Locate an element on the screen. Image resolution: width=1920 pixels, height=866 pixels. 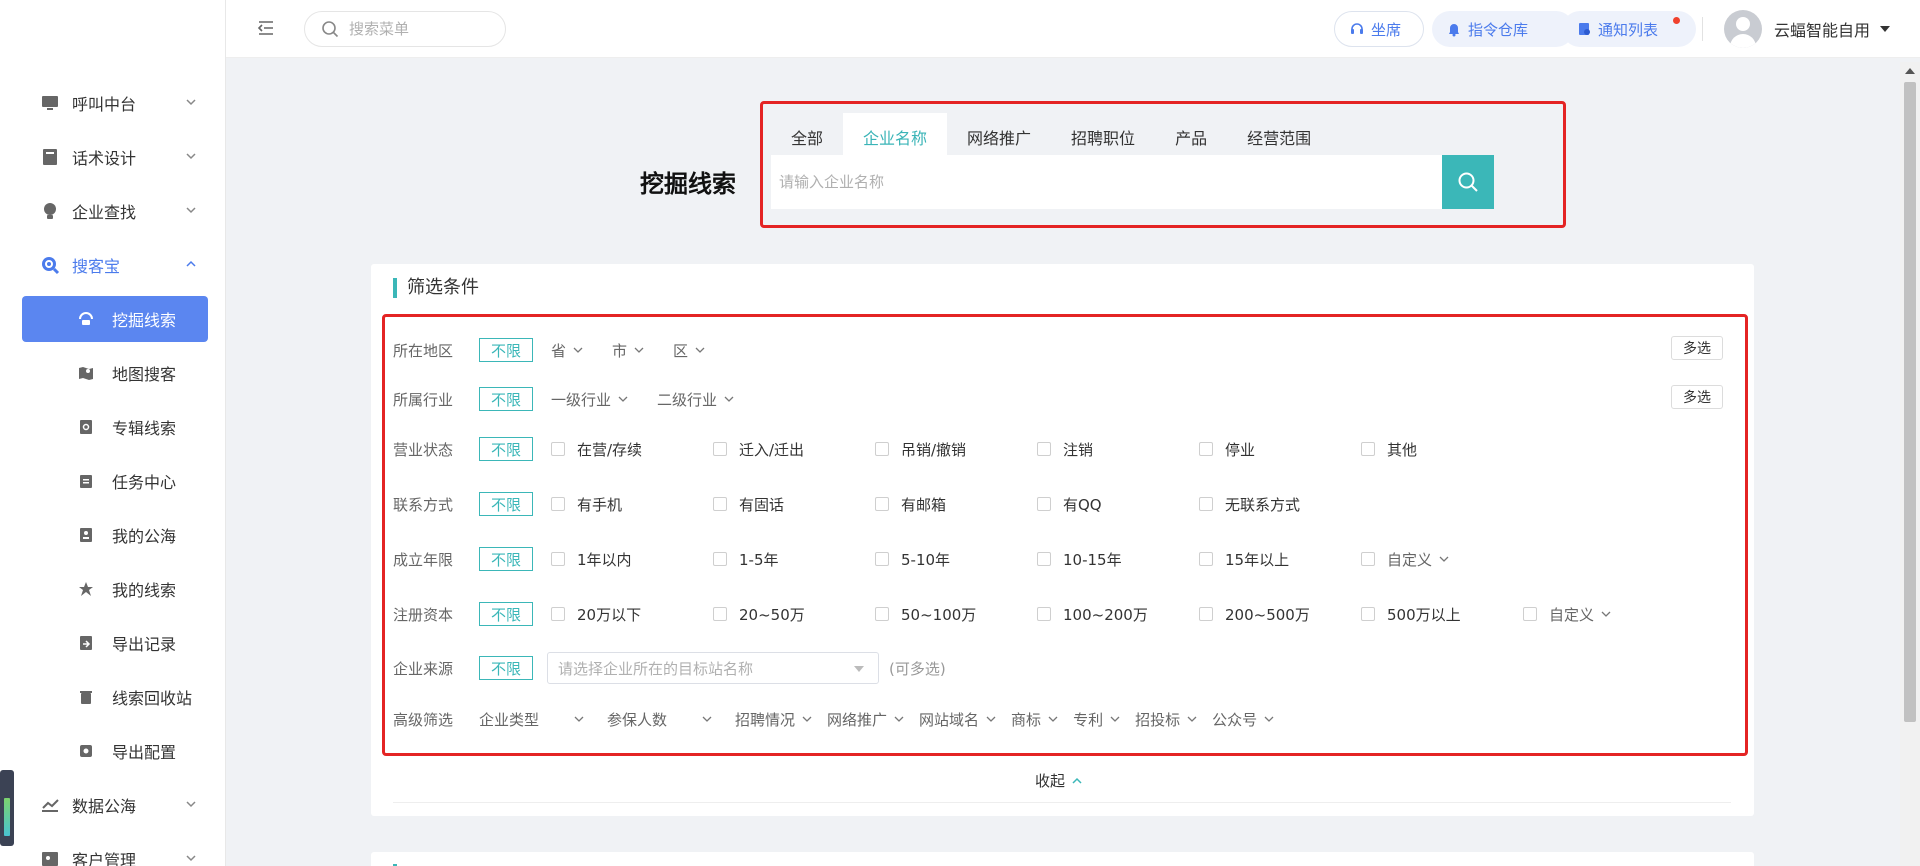
insured-count-dropdown: 参保人数 is located at coordinates (664, 719).